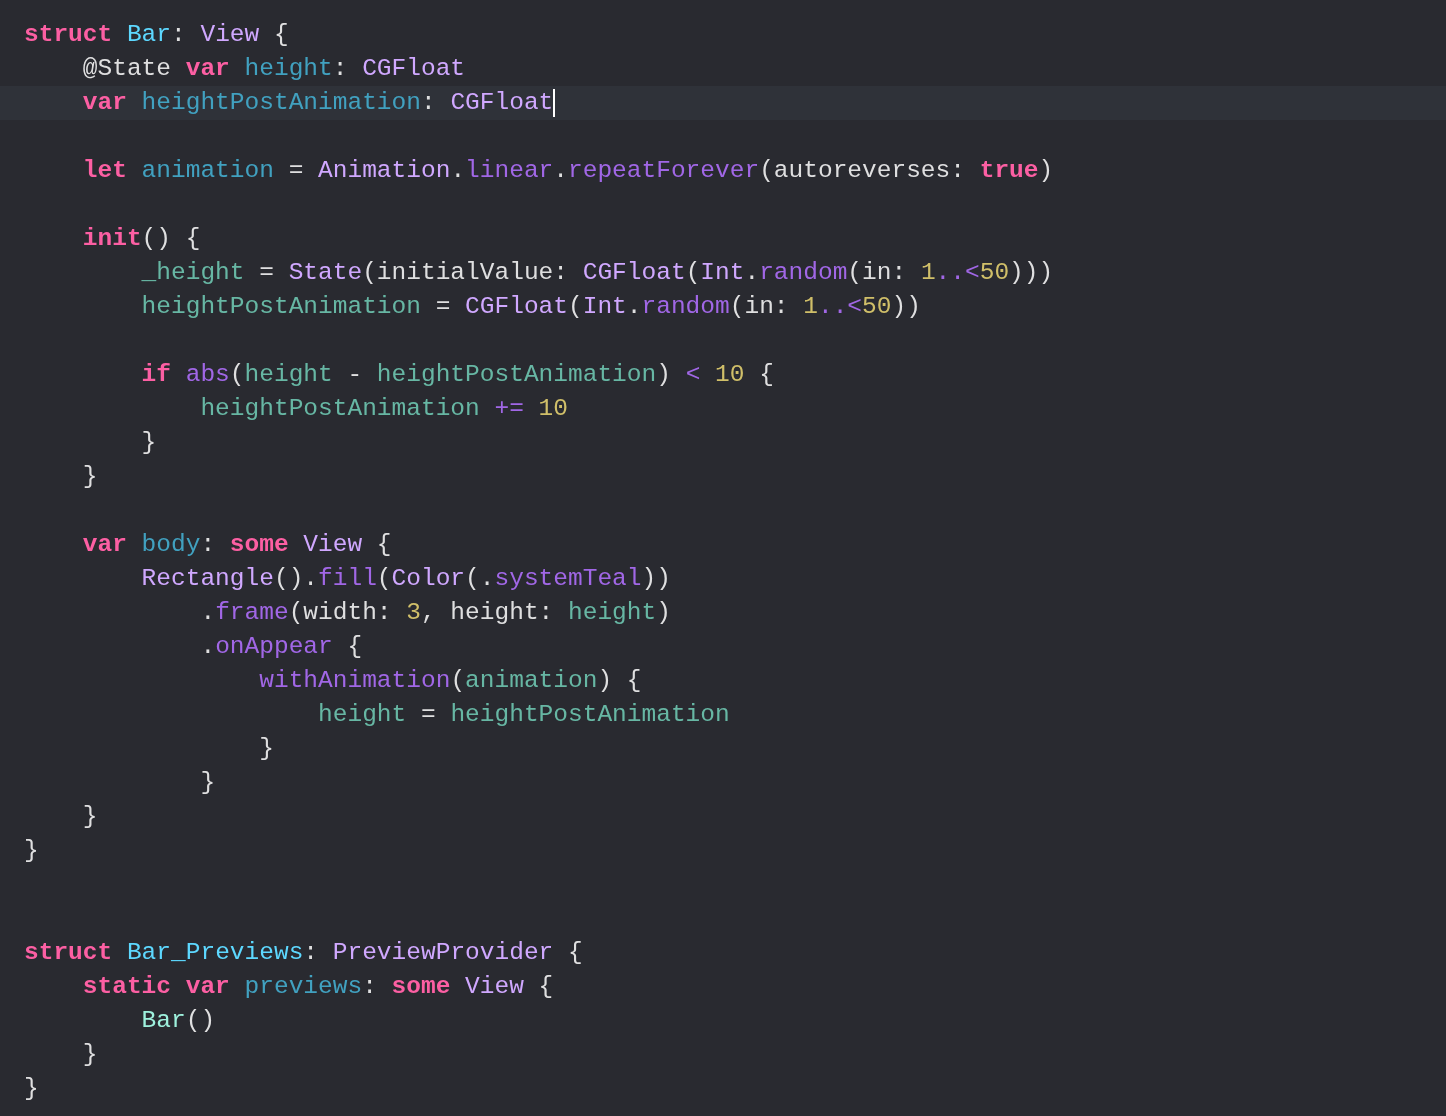 This screenshot has width=1446, height=1116. What do you see at coordinates (237, 545) in the screenshot?
I see `code-line: var body: some View {` at bounding box center [237, 545].